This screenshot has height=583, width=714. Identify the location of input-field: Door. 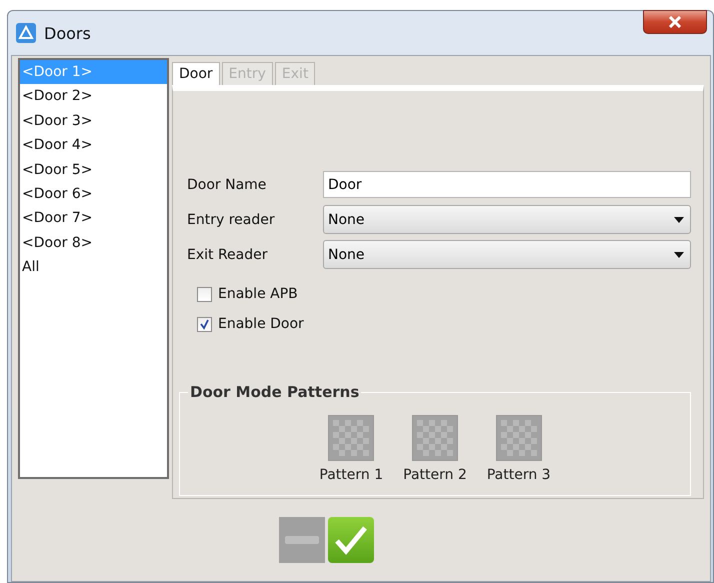
(507, 184).